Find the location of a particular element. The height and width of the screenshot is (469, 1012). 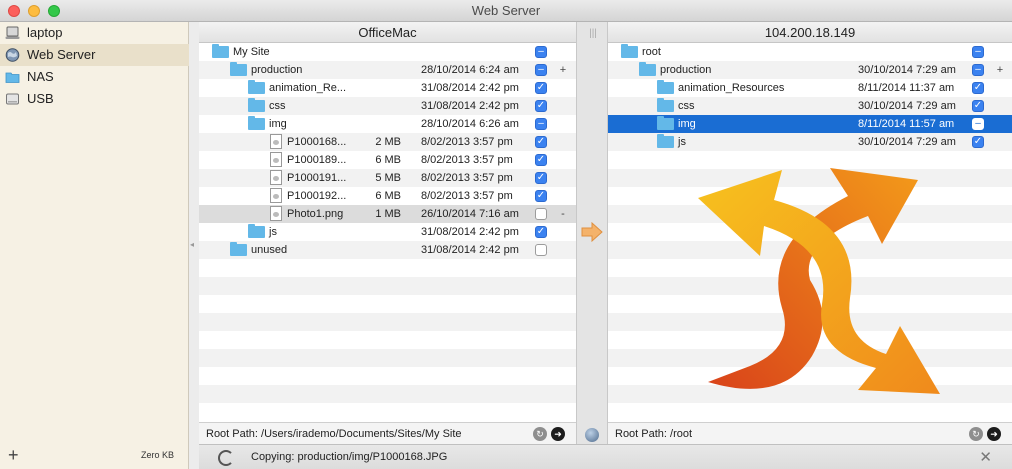

title-bar: Web Server is located at coordinates (506, 11).